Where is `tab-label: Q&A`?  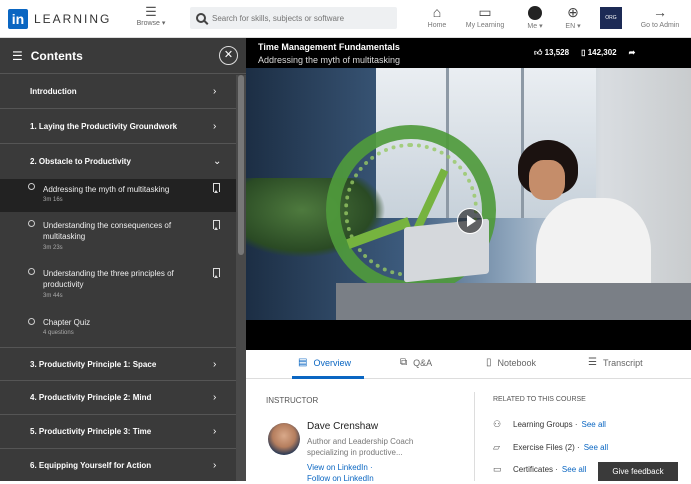 tab-label: Q&A is located at coordinates (423, 362).